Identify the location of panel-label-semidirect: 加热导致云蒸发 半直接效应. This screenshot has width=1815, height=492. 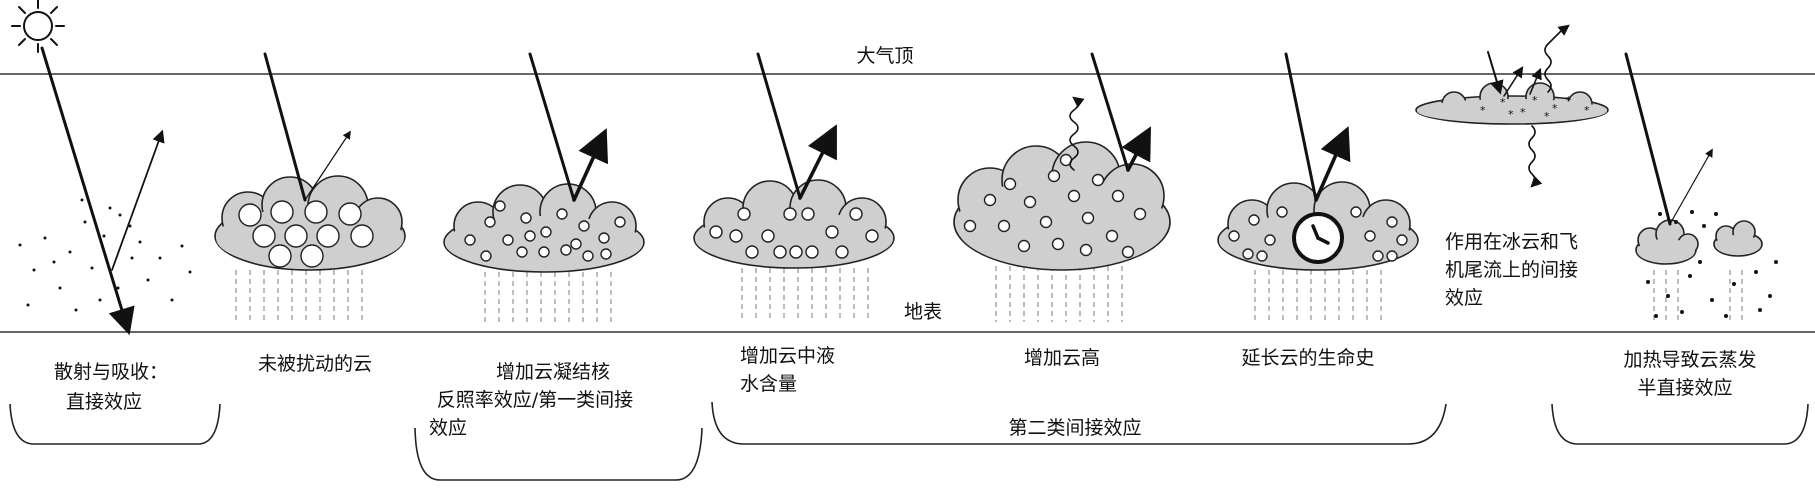
(1692, 374).